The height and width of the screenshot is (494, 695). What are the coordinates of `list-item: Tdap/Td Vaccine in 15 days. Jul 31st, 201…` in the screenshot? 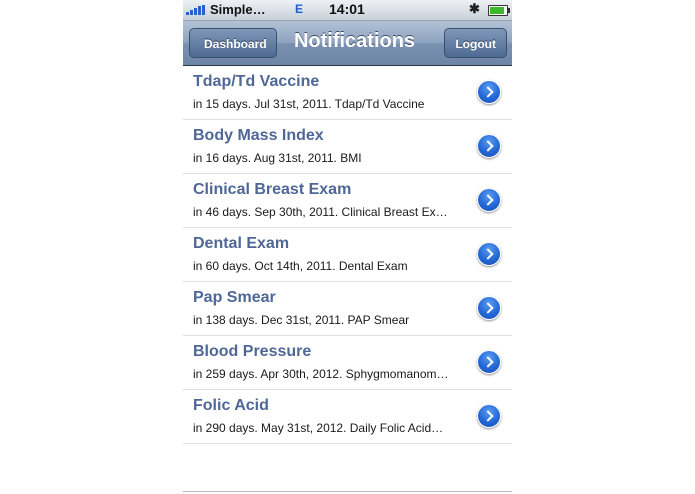 It's located at (347, 93).